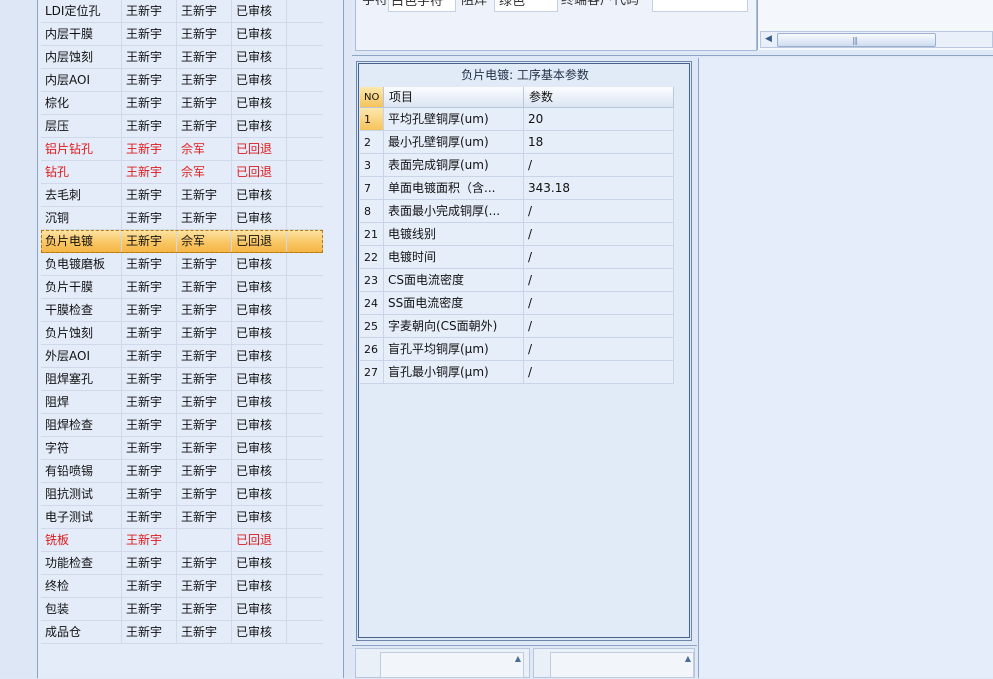  I want to click on scroll-left-icon: ◀, so click(768, 39).